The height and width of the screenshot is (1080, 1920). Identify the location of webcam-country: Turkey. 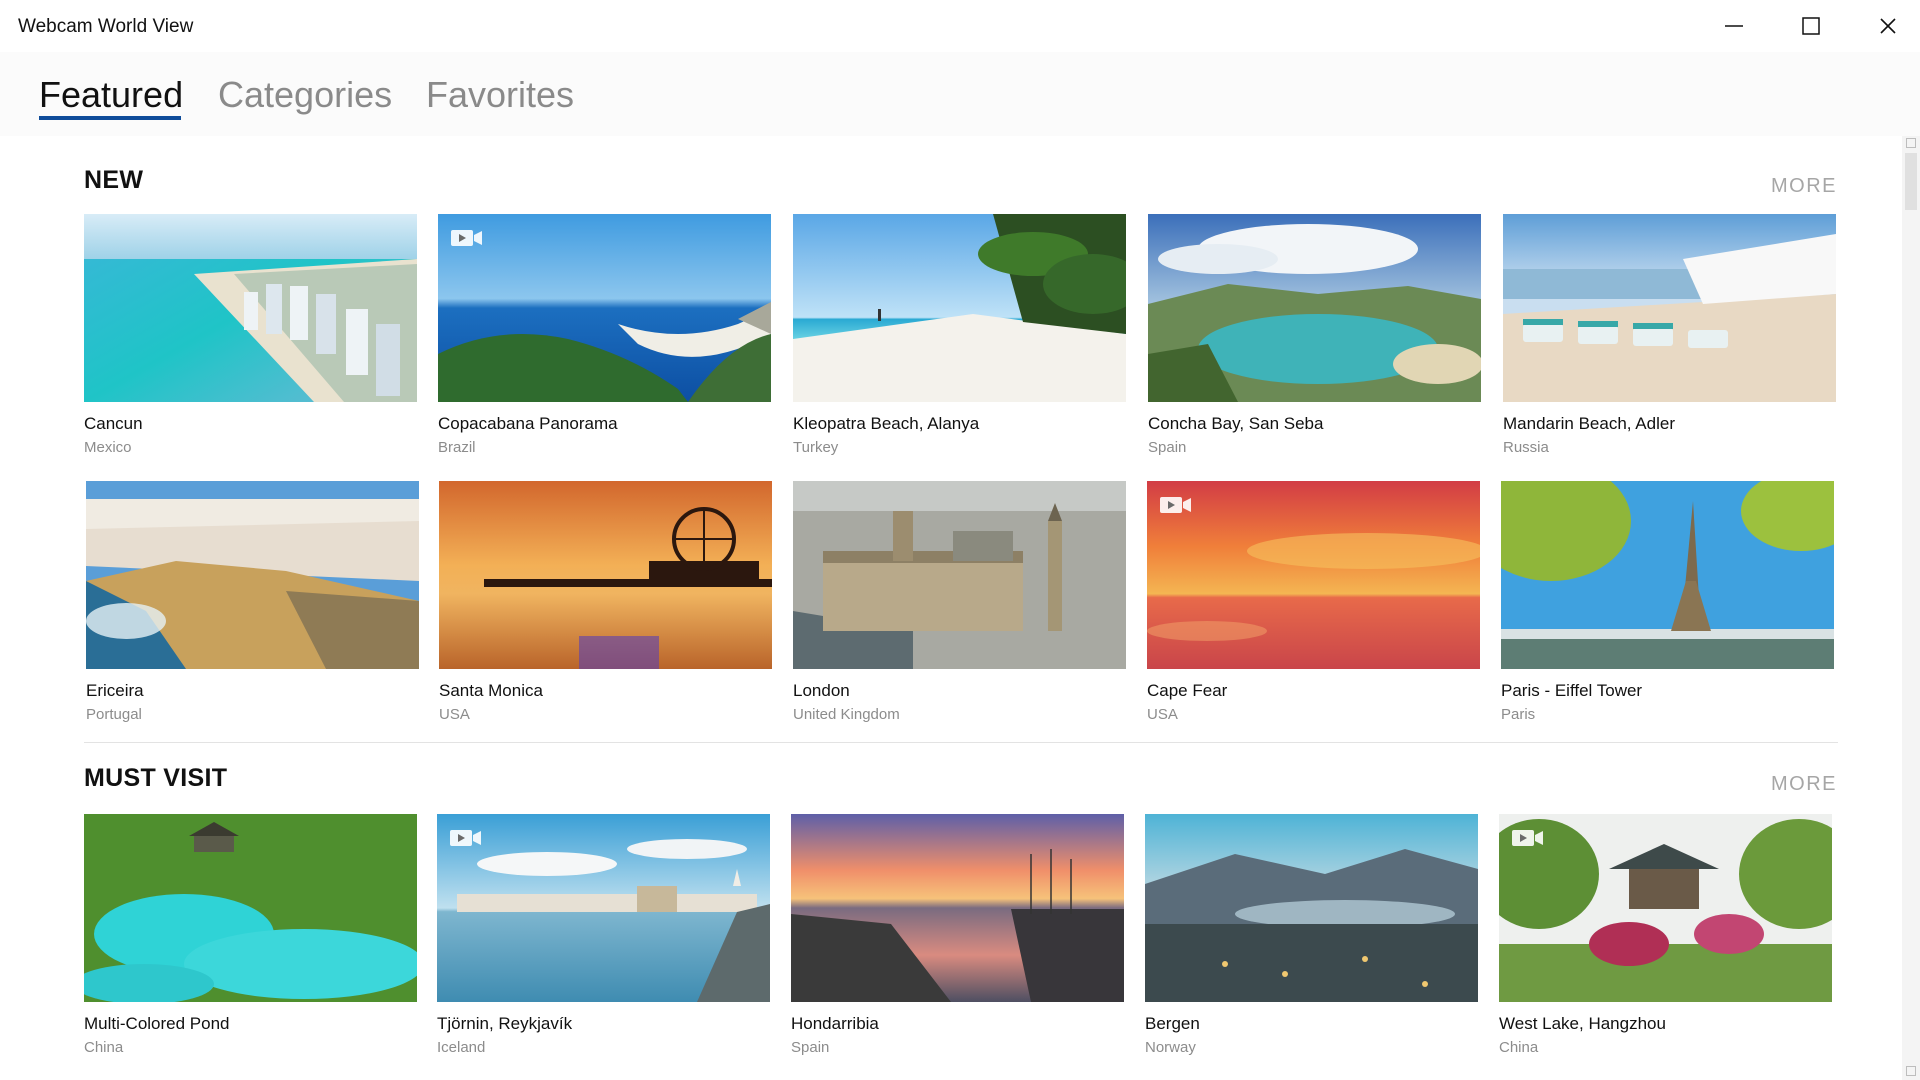
(816, 447).